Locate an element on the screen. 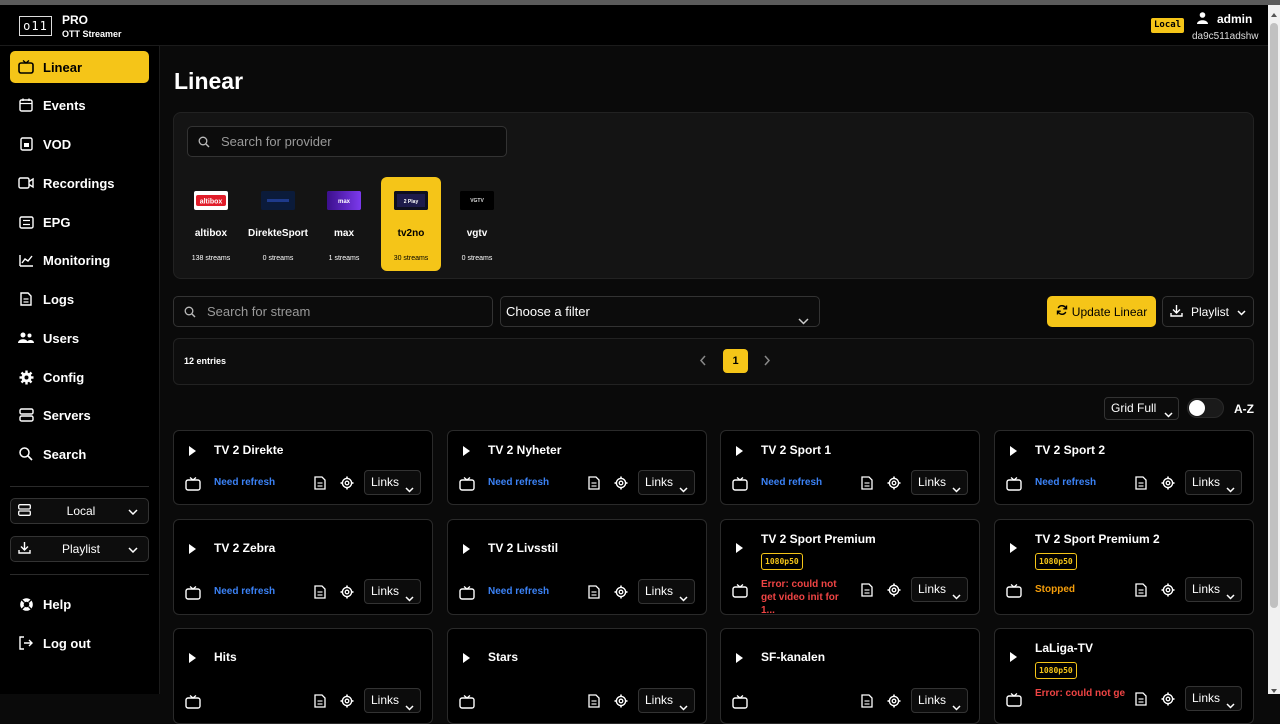 This screenshot has height=724, width=1280. sidebar-item-search: Search is located at coordinates (79, 454).